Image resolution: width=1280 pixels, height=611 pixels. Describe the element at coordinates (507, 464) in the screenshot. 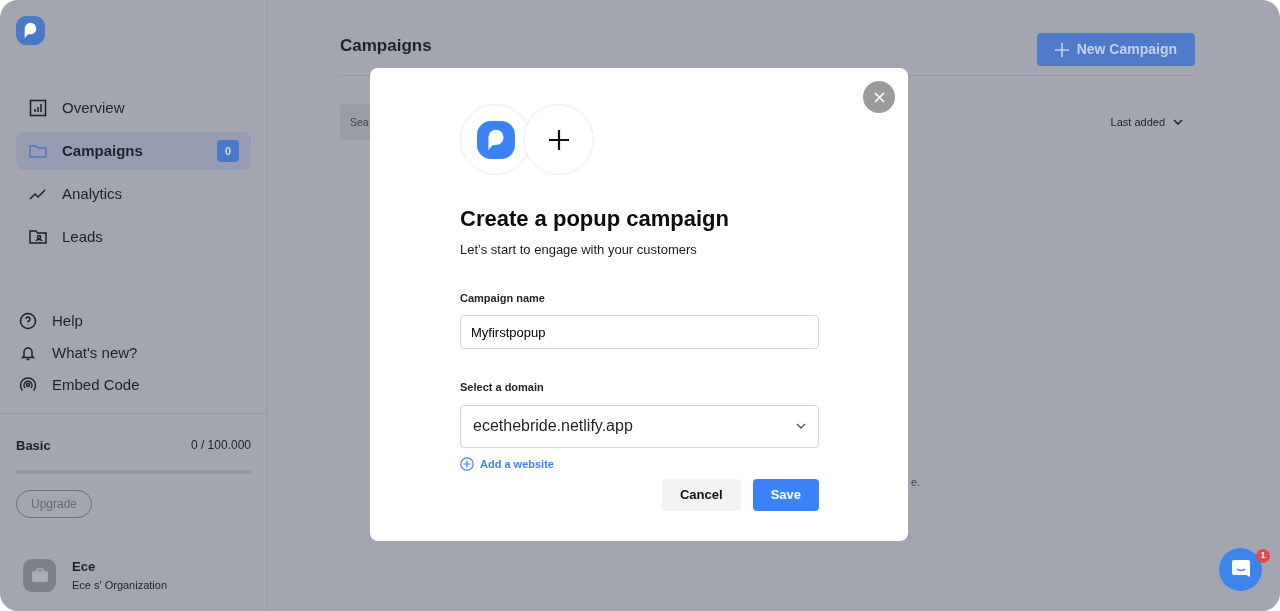

I see `add-website-link: Add a website` at that location.